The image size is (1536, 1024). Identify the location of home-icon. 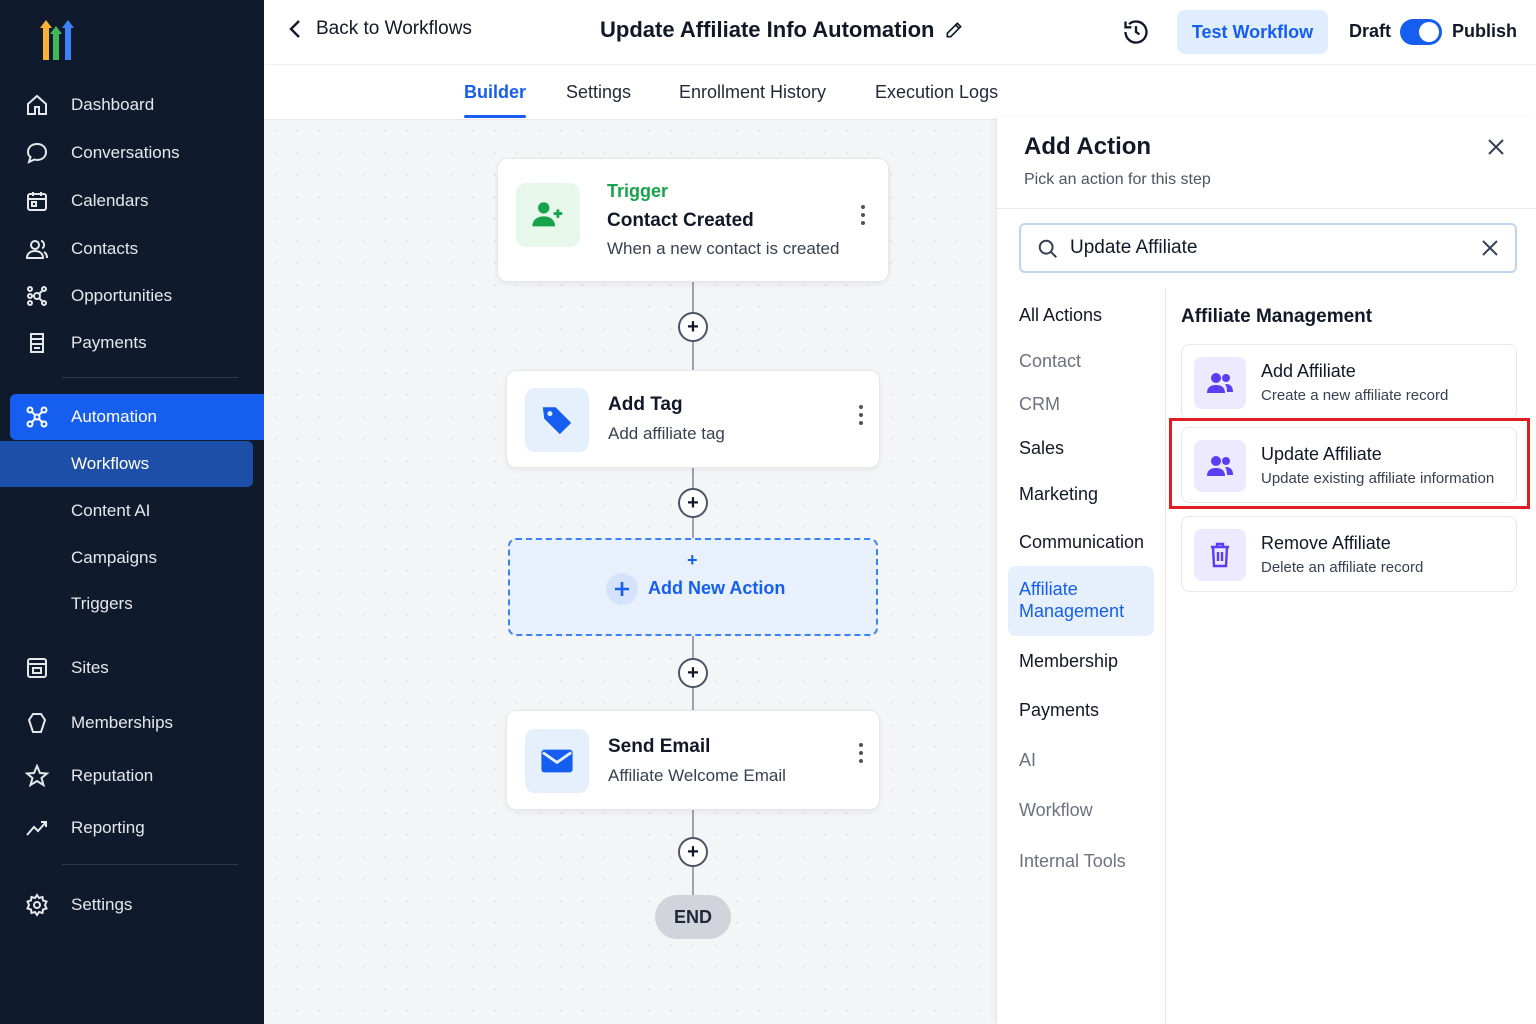
(37, 105).